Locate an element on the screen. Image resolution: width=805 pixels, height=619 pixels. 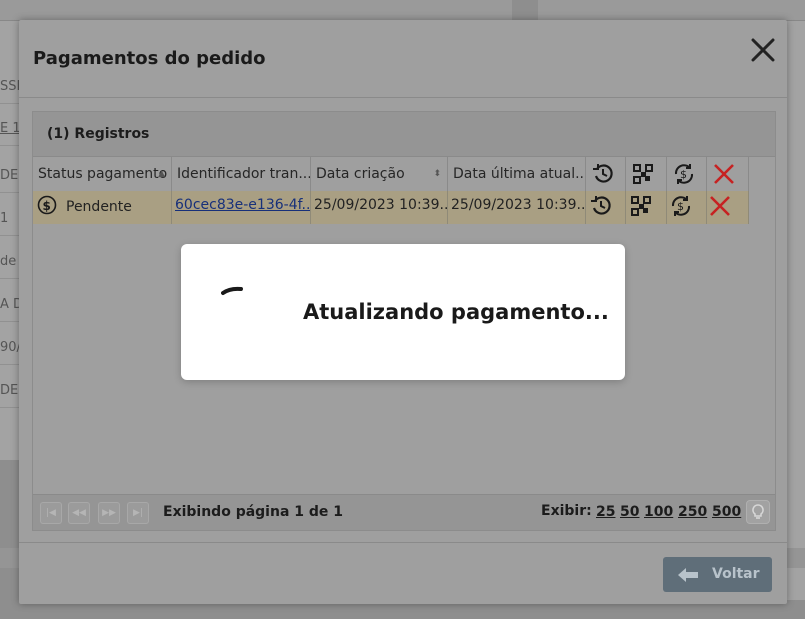
background-row: DE C is located at coordinates (9, 391).